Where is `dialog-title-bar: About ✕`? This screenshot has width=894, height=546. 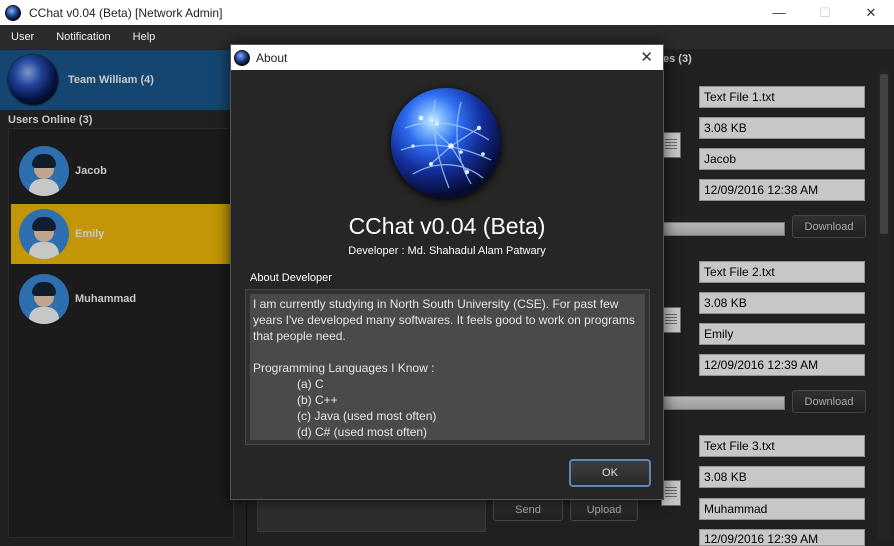
dialog-title-bar: About ✕ is located at coordinates (447, 57).